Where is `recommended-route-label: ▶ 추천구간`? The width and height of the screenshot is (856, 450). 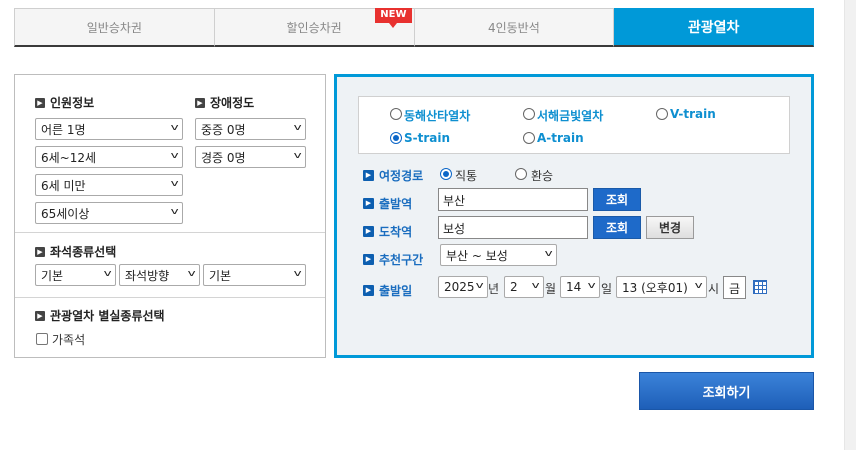 recommended-route-label: ▶ 추천구간 is located at coordinates (393, 259).